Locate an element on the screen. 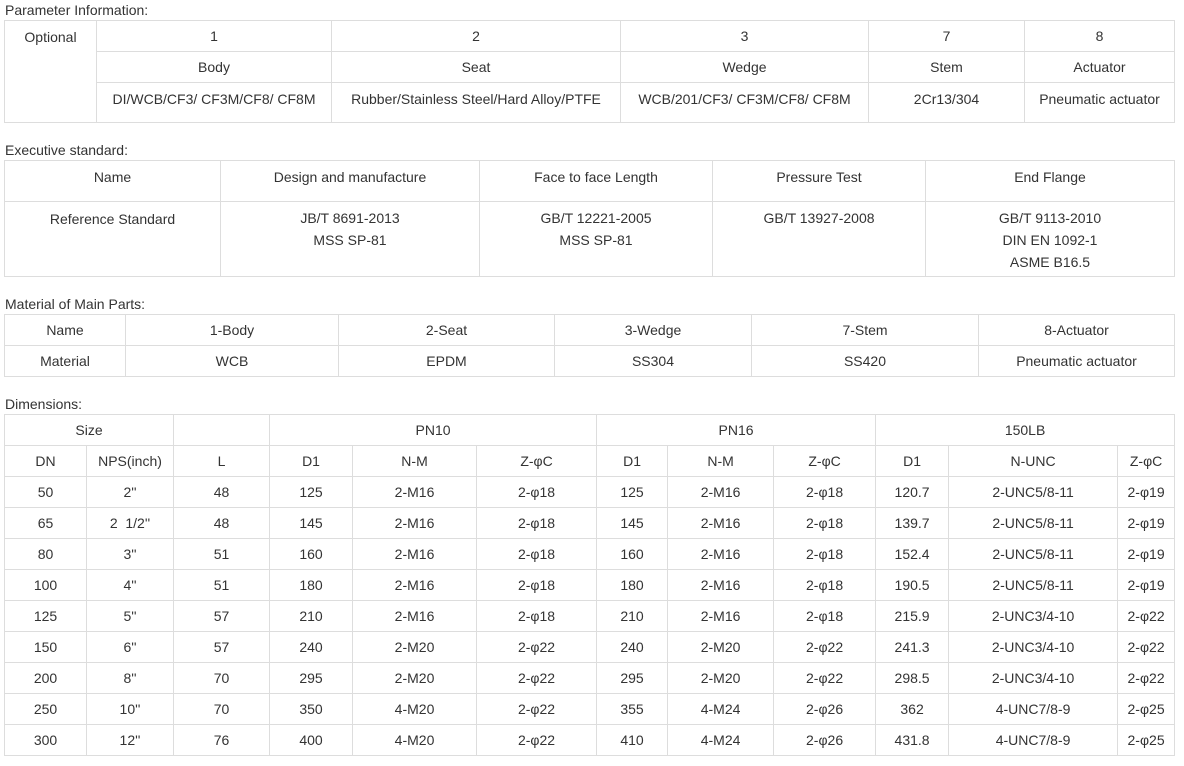 Image resolution: width=1184 pixels, height=766 pixels. table-cell: 362 is located at coordinates (912, 709).